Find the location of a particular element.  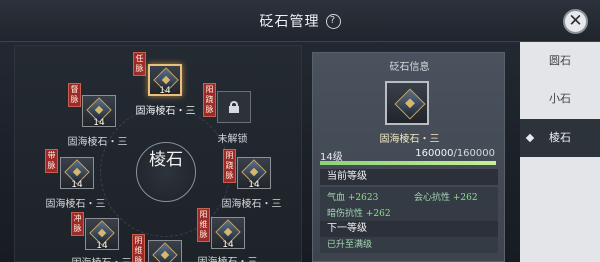

next-level-status: 已升至满级 is located at coordinates (409, 245).